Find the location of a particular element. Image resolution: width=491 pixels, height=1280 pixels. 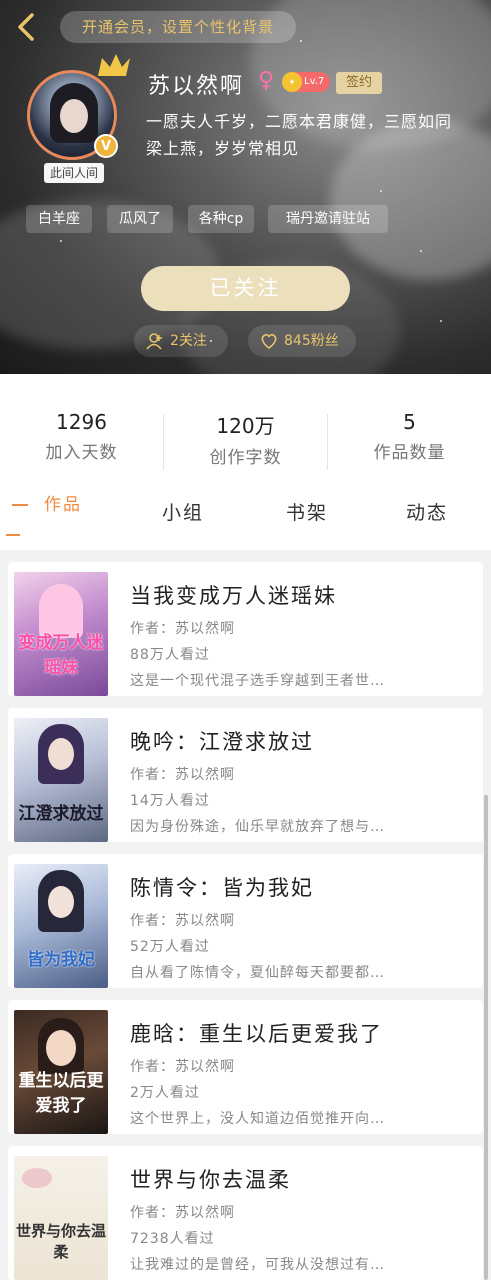

profile-tabs: 作品 小组 书架 动态 is located at coordinates (245, 519).